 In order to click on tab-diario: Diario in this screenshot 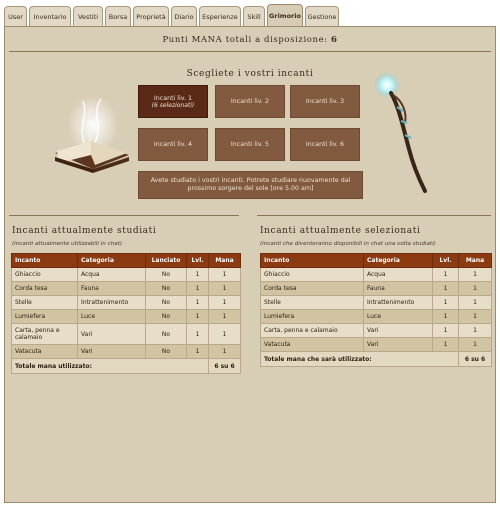, I will do `click(184, 16)`.